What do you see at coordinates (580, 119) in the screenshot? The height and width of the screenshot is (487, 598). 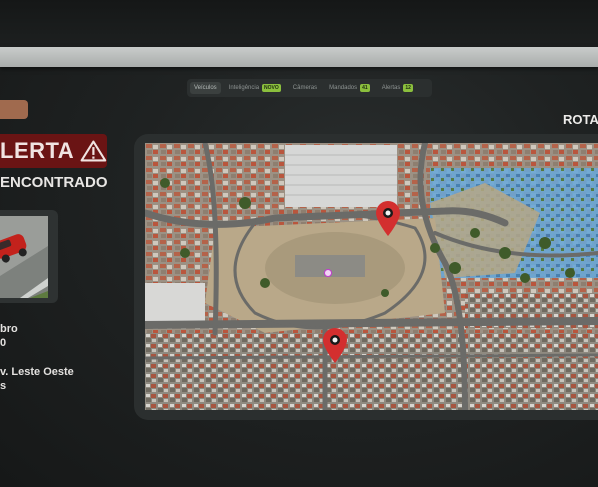 I see `route-heading: ROTA` at bounding box center [580, 119].